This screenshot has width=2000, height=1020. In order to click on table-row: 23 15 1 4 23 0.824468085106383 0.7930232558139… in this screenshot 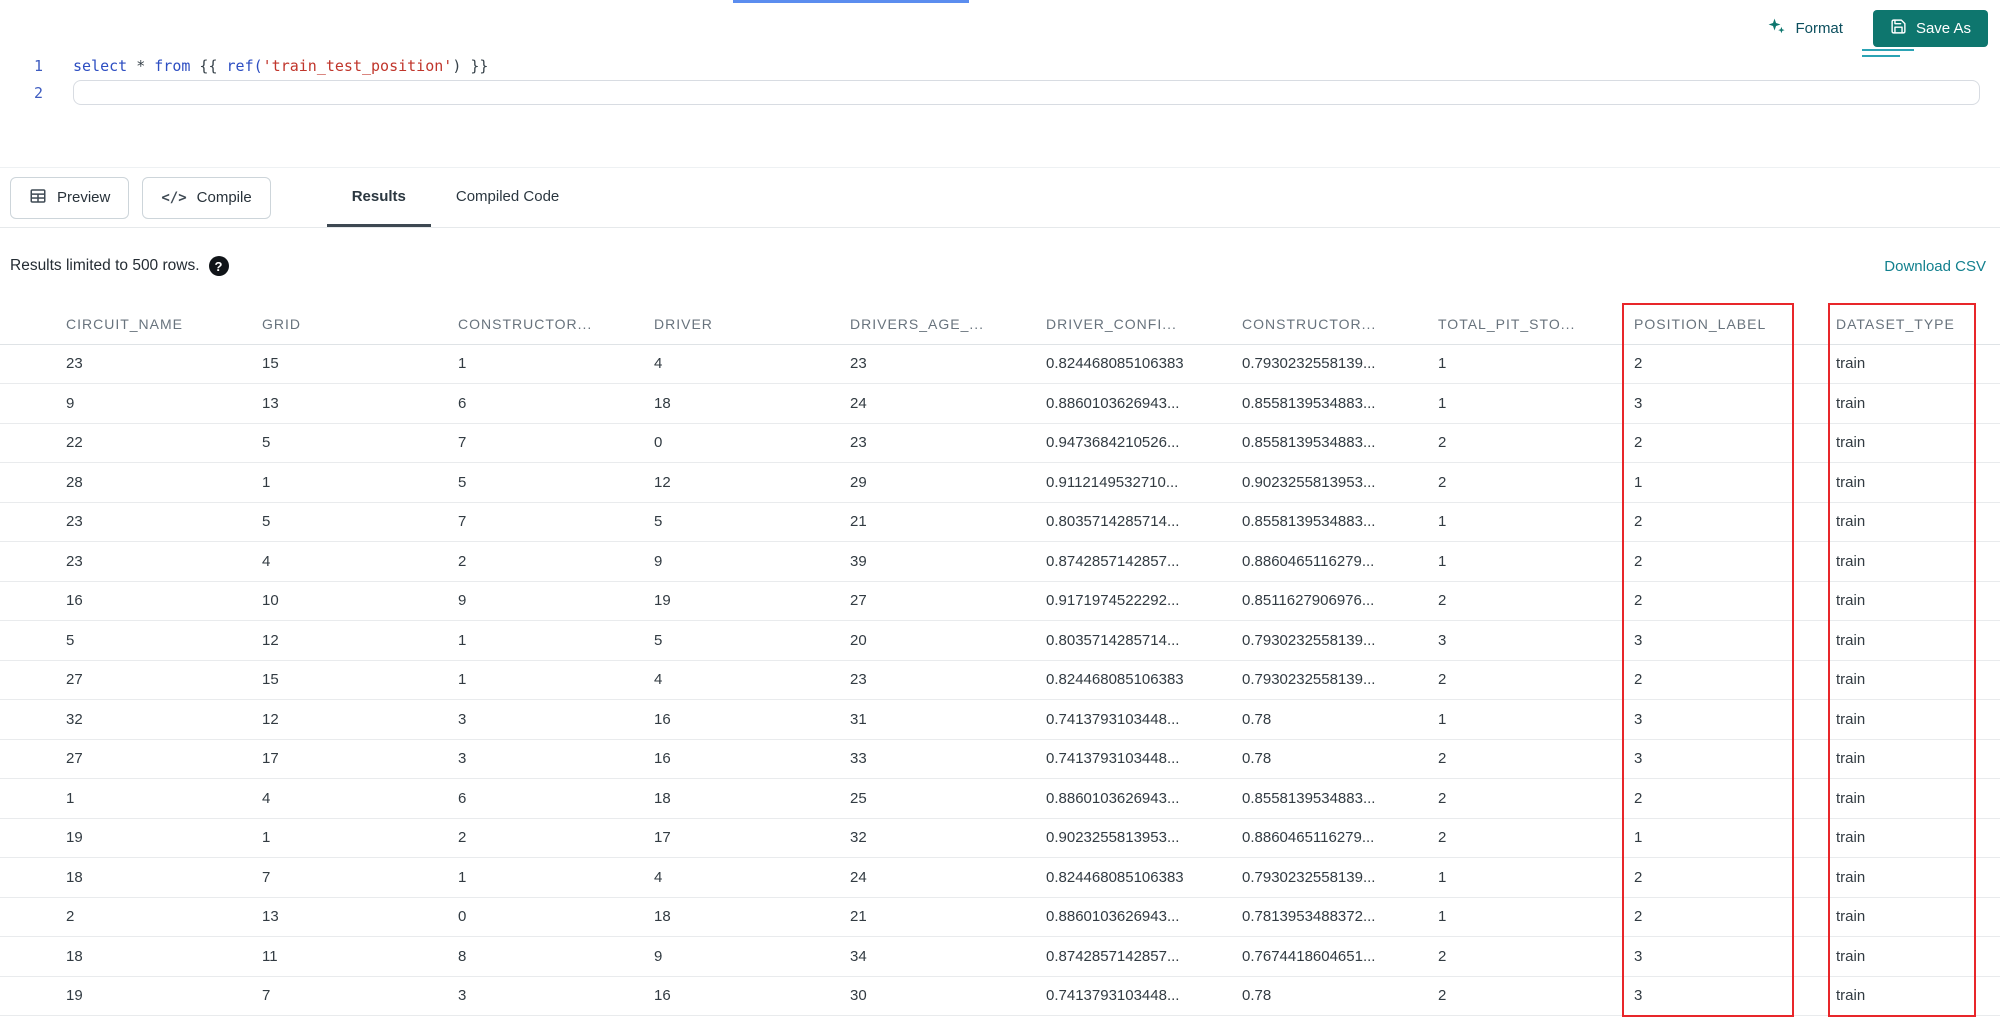, I will do `click(1000, 364)`.